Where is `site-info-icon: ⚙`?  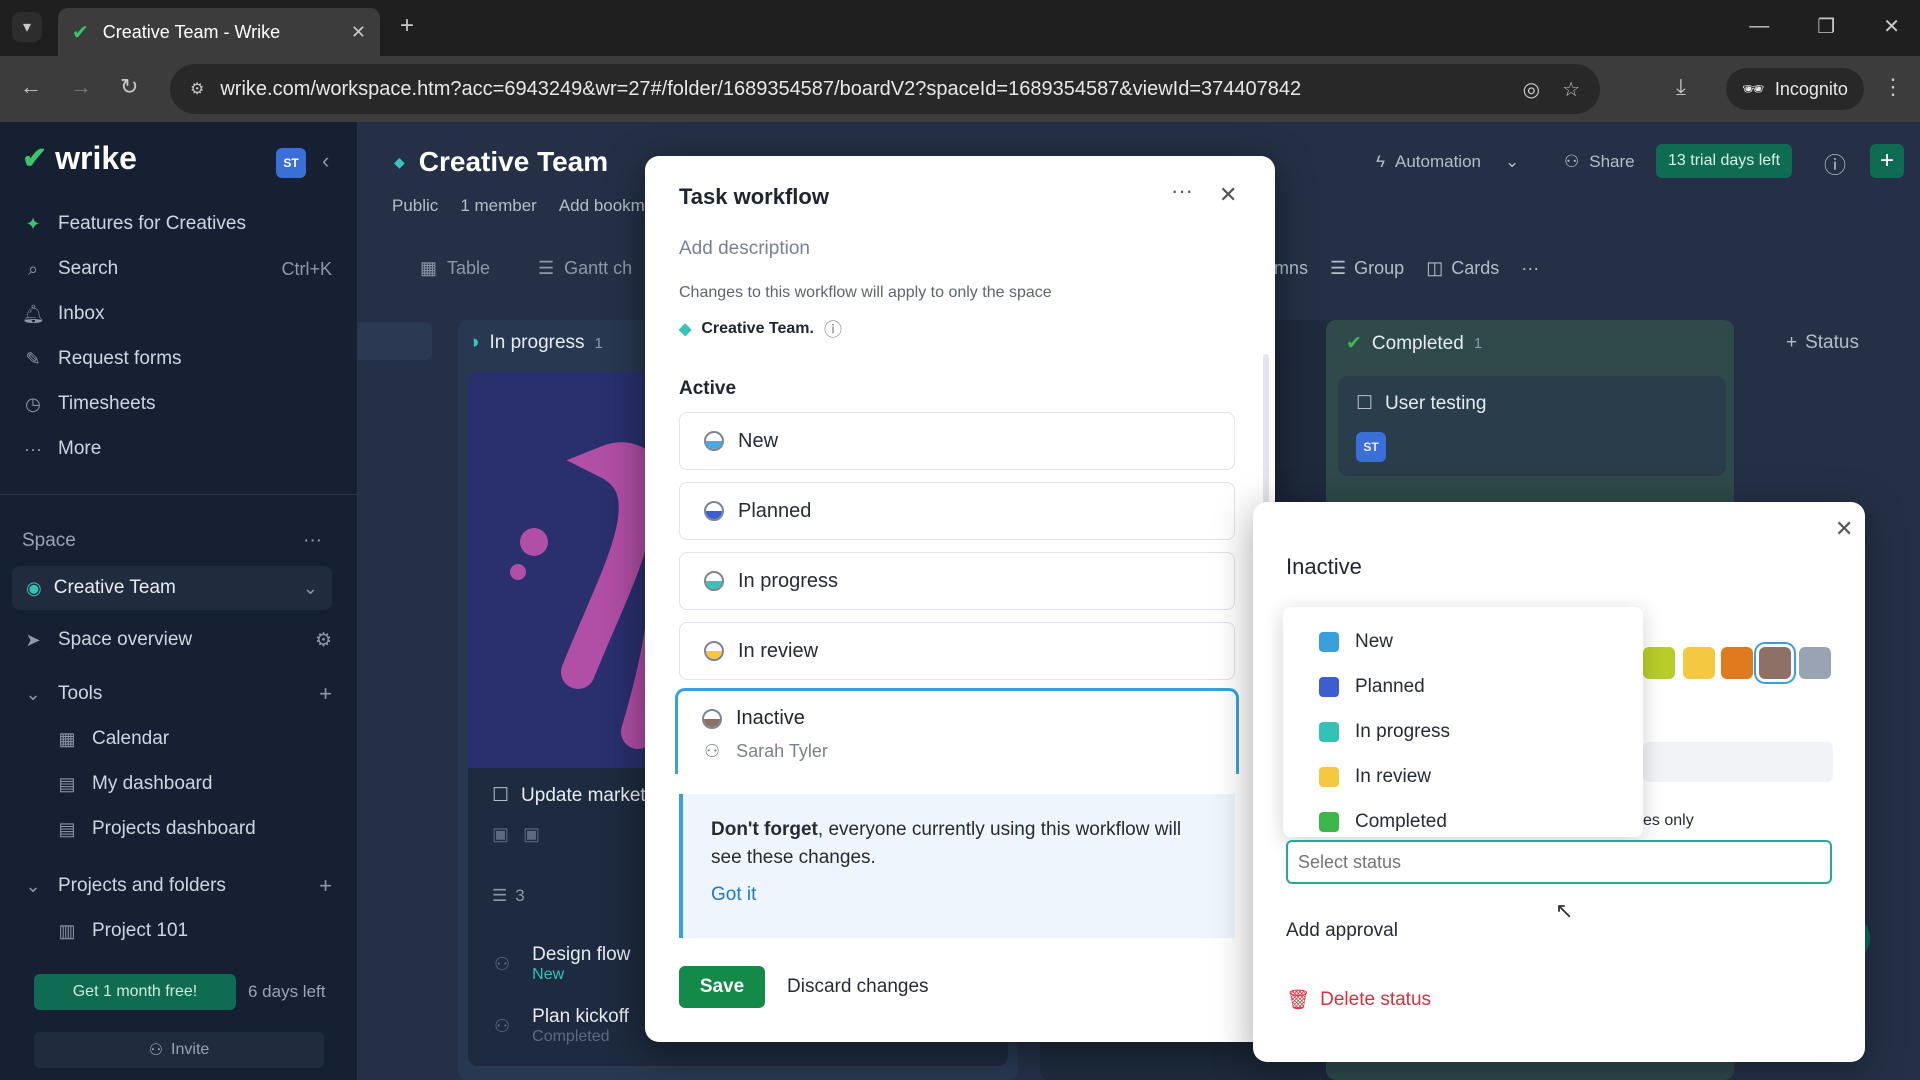 site-info-icon: ⚙ is located at coordinates (197, 89).